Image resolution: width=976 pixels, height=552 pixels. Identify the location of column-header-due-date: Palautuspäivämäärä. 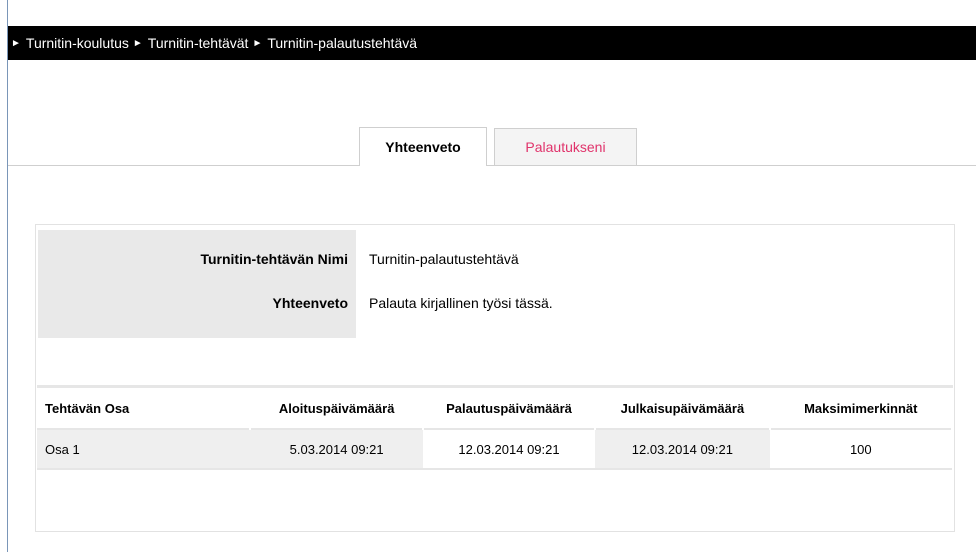
(509, 407).